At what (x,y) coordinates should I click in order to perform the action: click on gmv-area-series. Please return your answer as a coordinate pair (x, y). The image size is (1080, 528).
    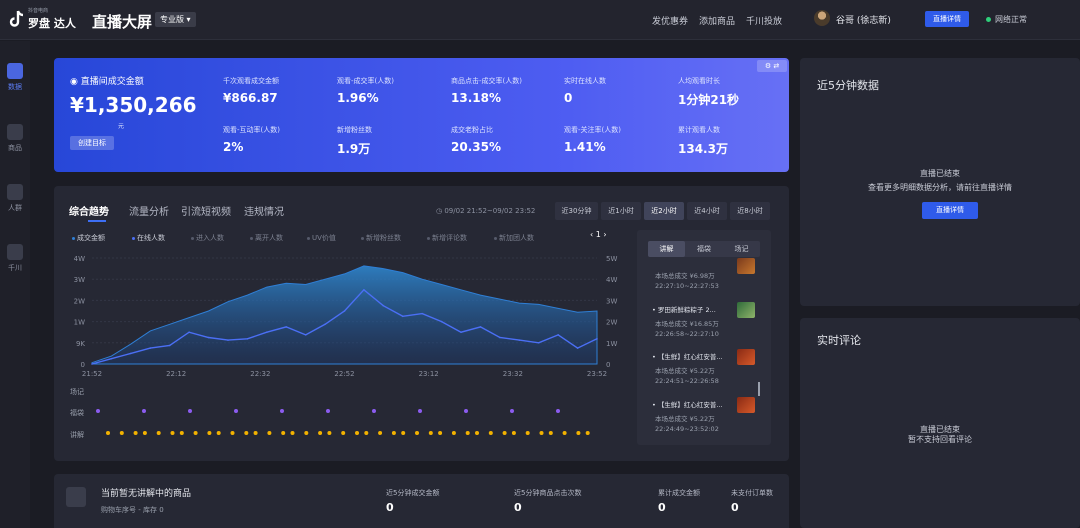
    Looking at the image, I should click on (344, 315).